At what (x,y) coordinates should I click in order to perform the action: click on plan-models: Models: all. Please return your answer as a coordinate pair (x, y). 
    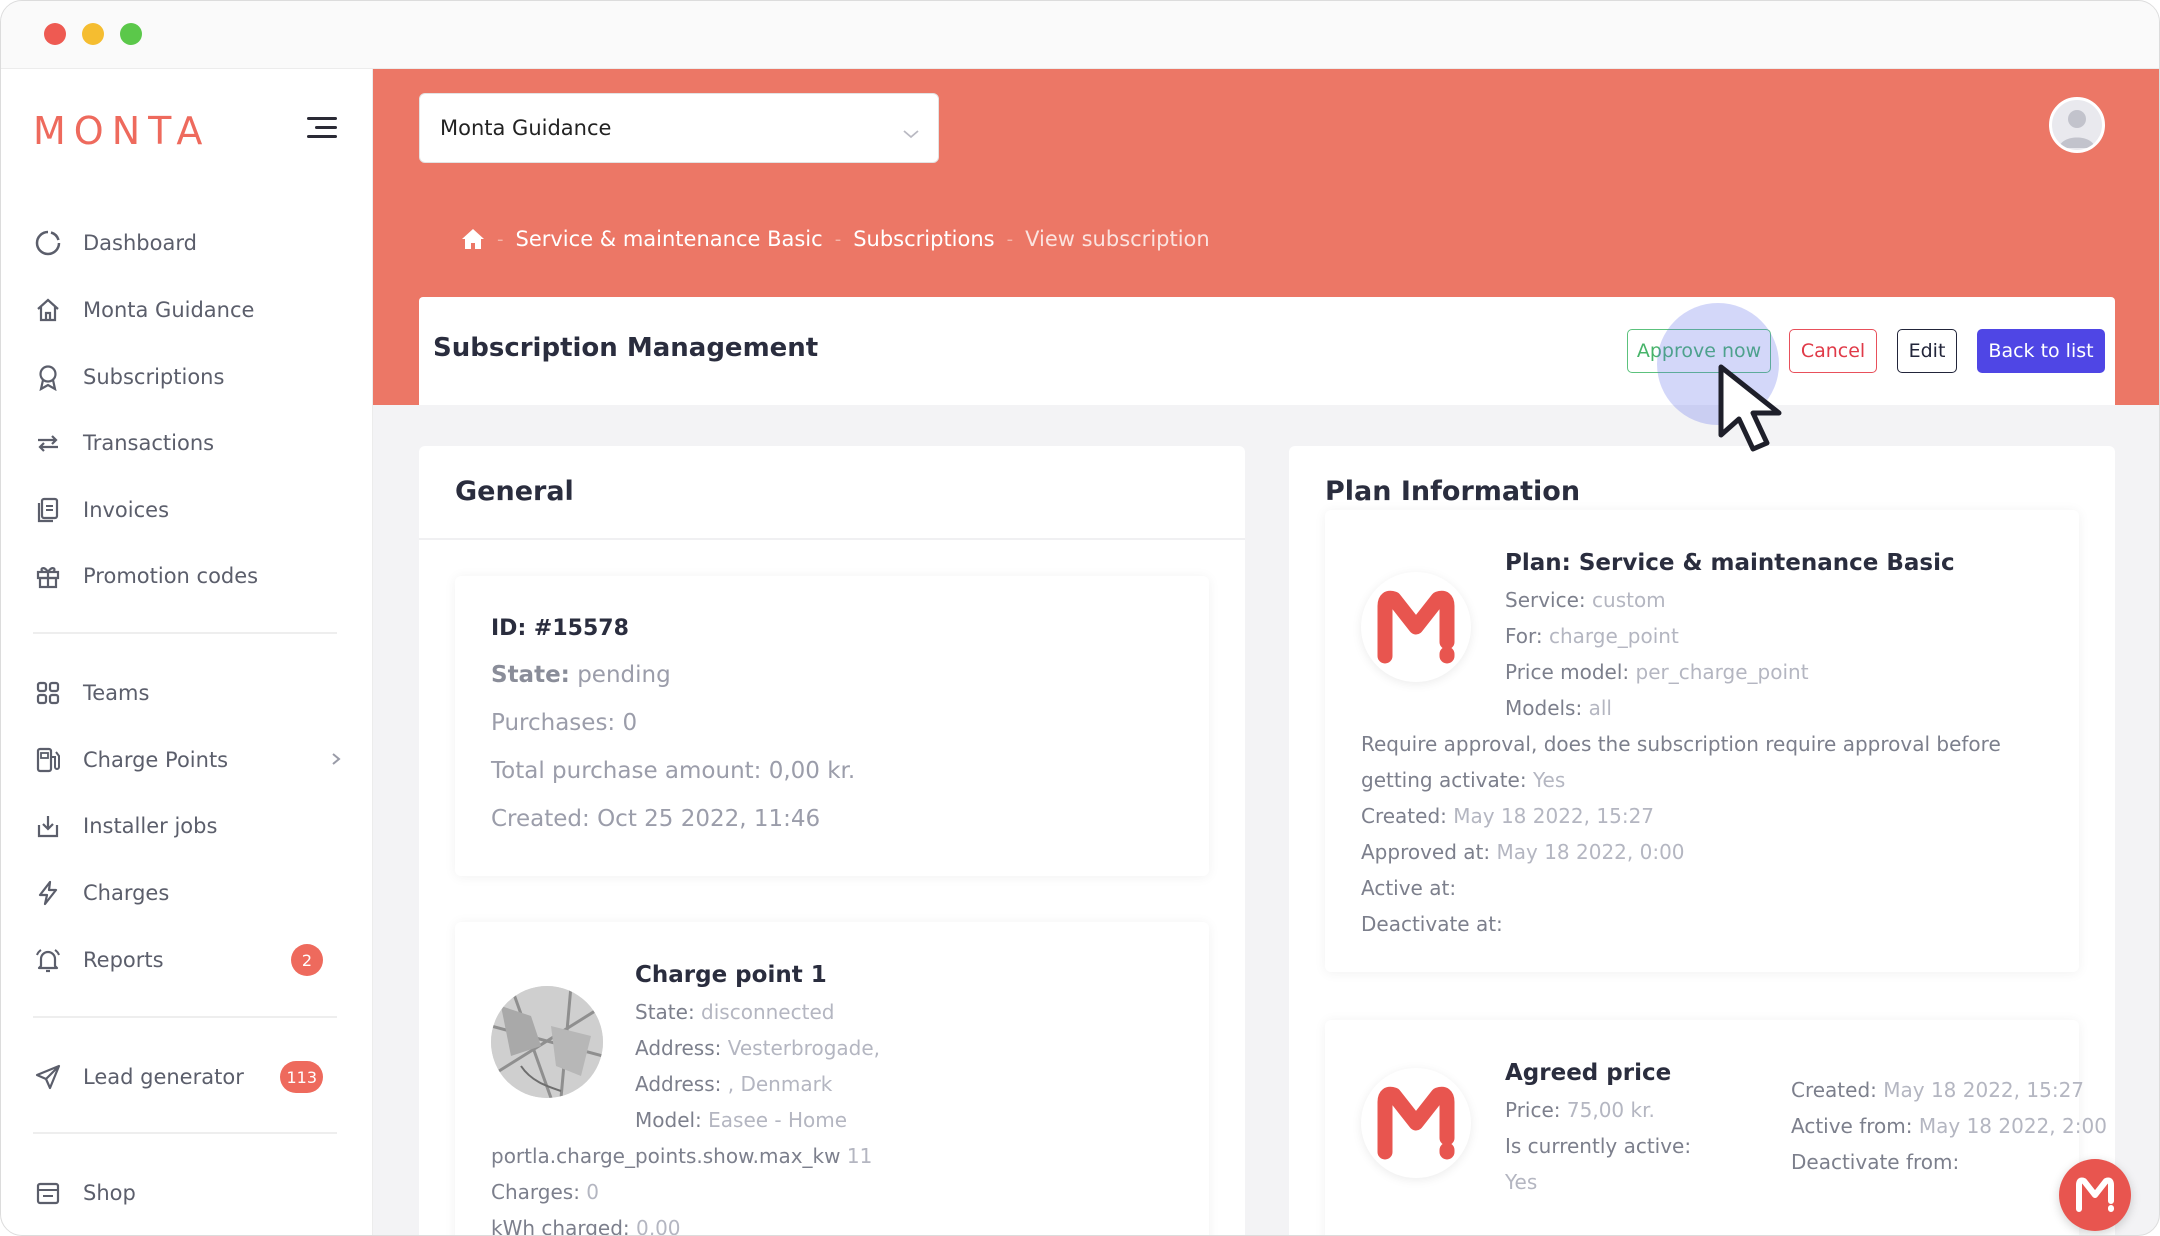
    Looking at the image, I should click on (1558, 708).